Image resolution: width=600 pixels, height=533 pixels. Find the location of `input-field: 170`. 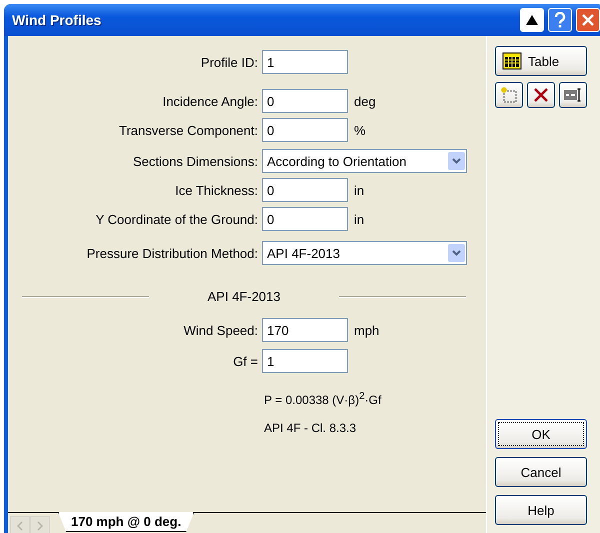

input-field: 170 is located at coordinates (305, 330).